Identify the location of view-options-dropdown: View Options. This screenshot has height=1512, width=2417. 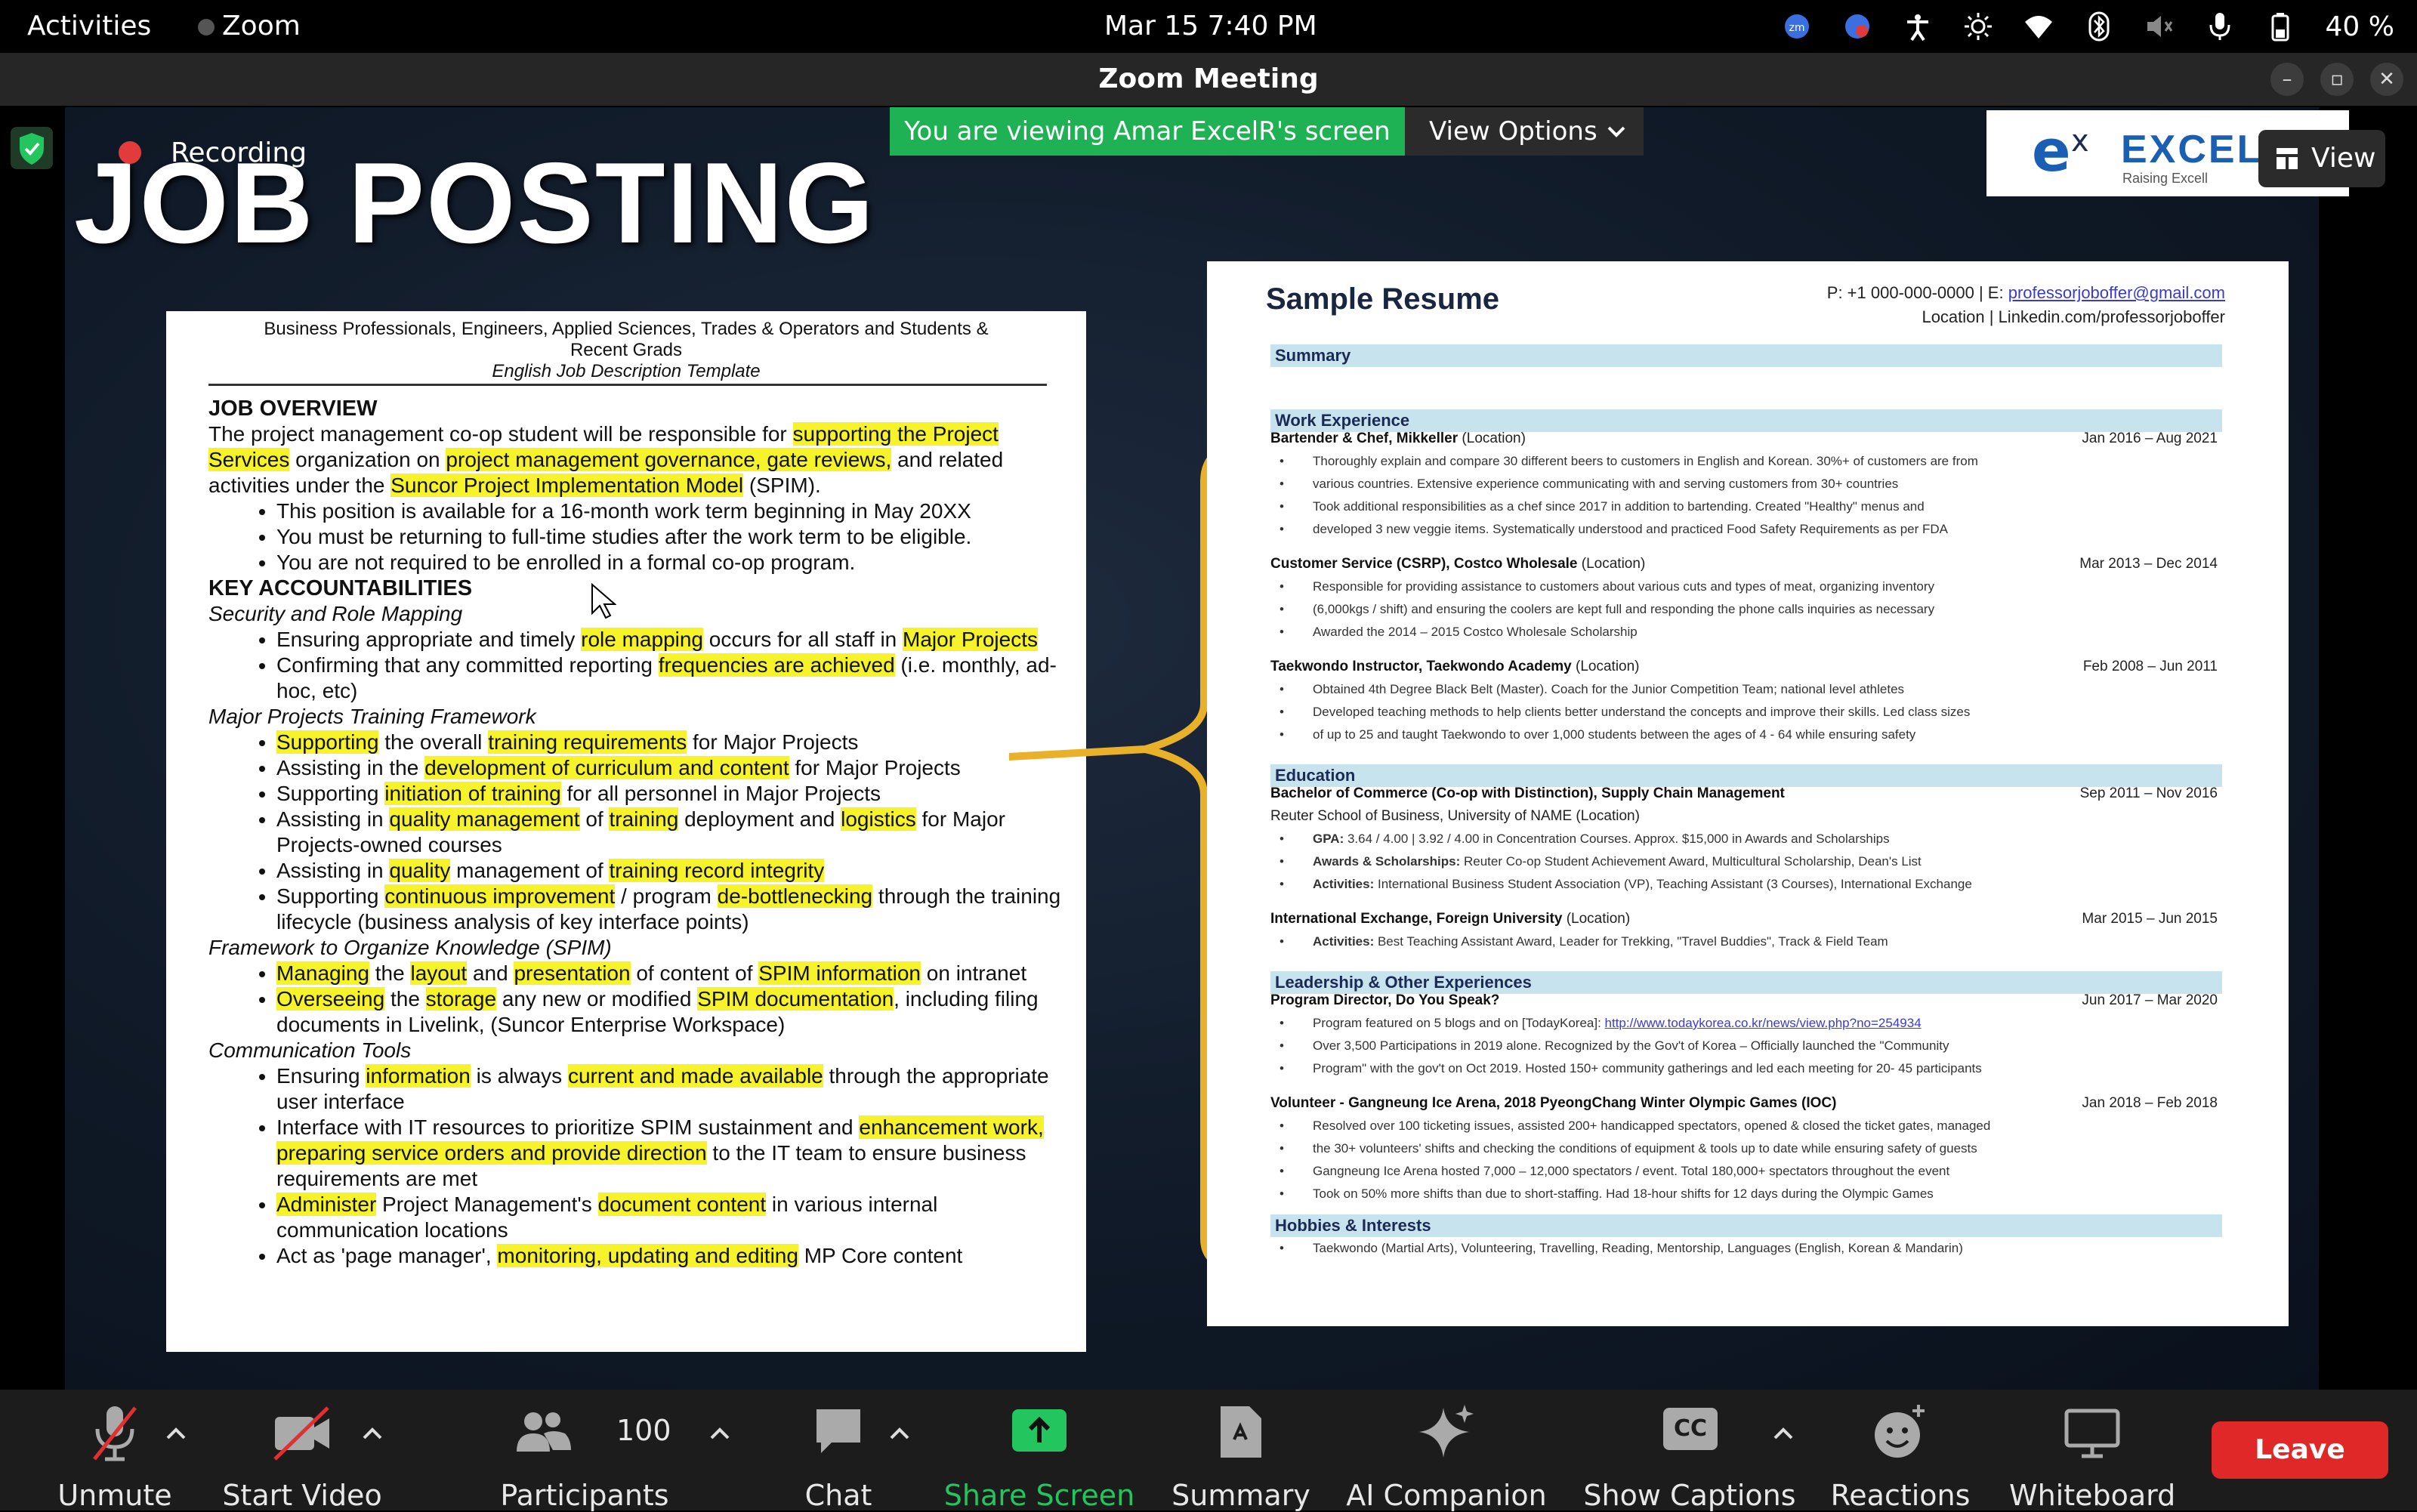
(1524, 131).